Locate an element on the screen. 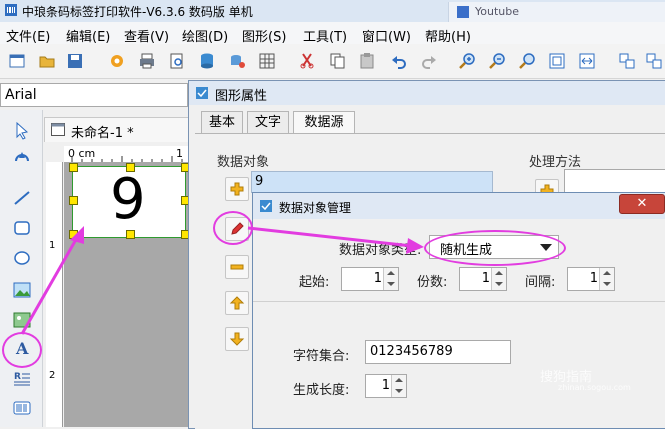  ungroup-icon is located at coordinates (654, 61).